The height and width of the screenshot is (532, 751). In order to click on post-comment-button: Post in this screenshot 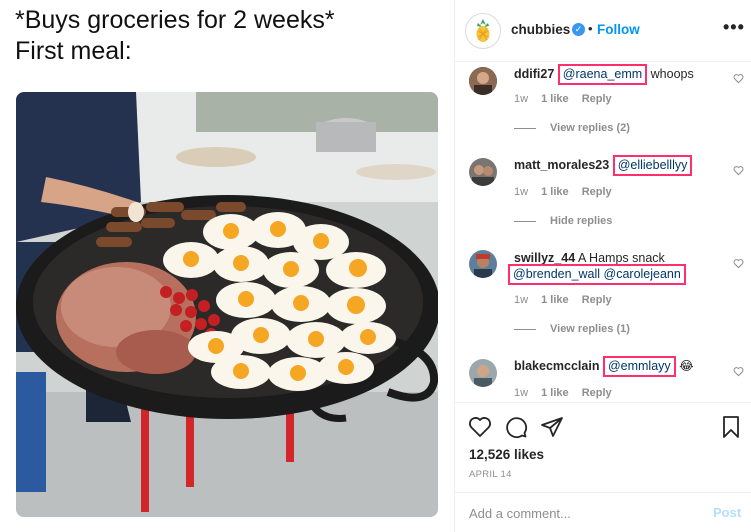, I will do `click(727, 512)`.